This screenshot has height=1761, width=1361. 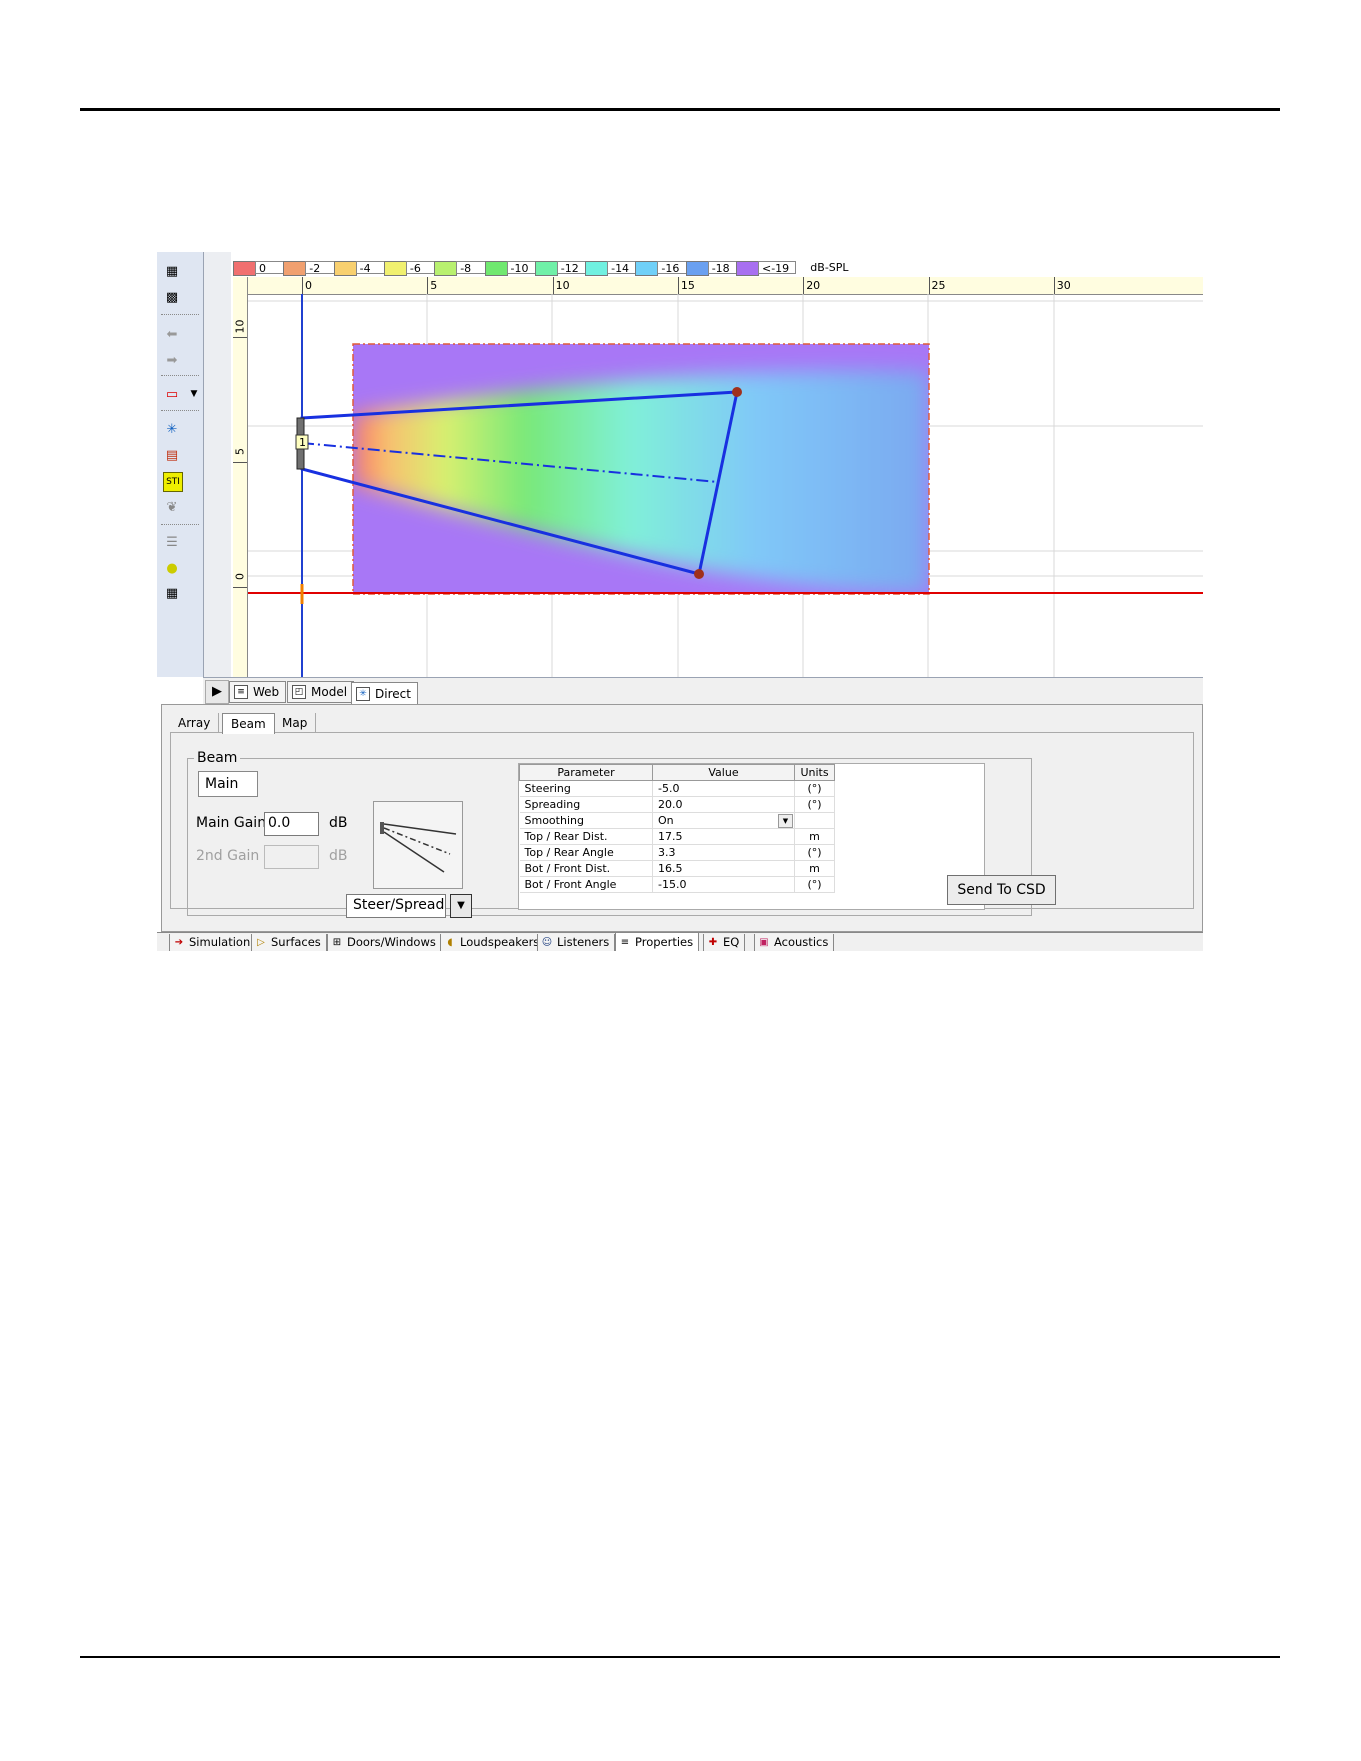 I want to click on column-header: Parameter, so click(x=586, y=772).